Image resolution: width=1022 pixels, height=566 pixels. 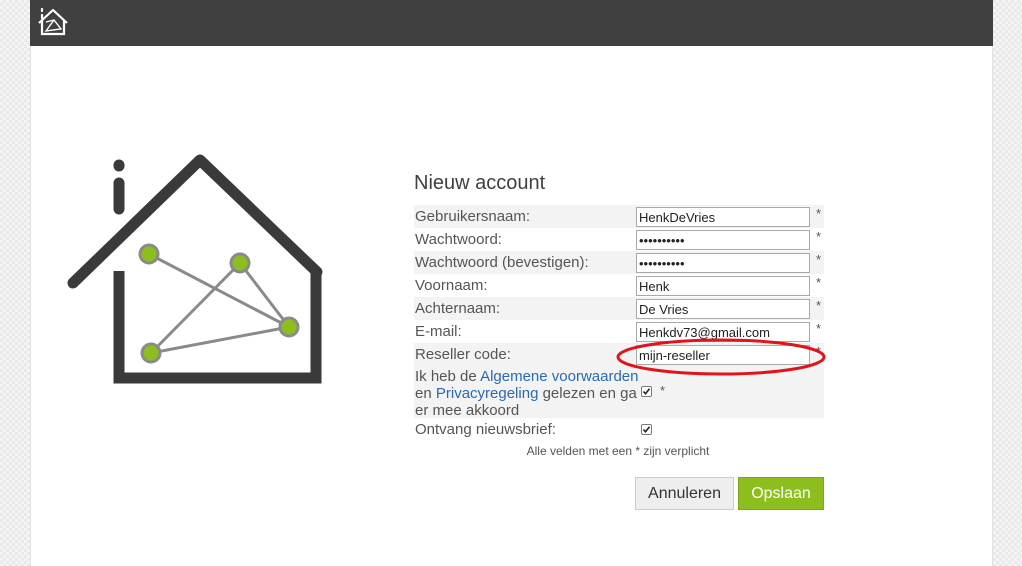 I want to click on newsletter-row: Ontvang nieuwsbrief:, so click(x=619, y=429).